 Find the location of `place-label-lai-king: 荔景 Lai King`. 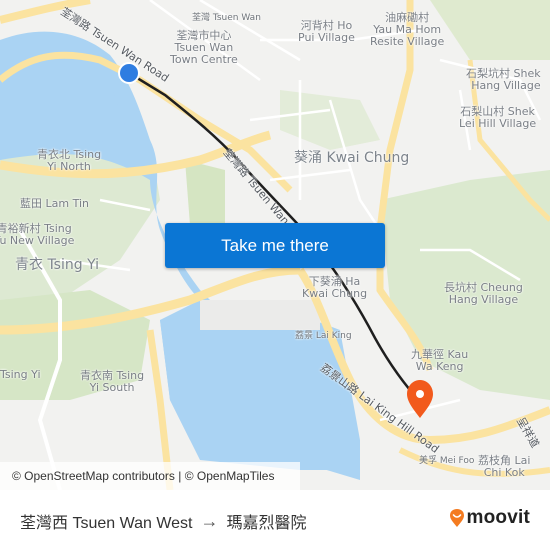

place-label-lai-king: 荔景 Lai King is located at coordinates (323, 336).